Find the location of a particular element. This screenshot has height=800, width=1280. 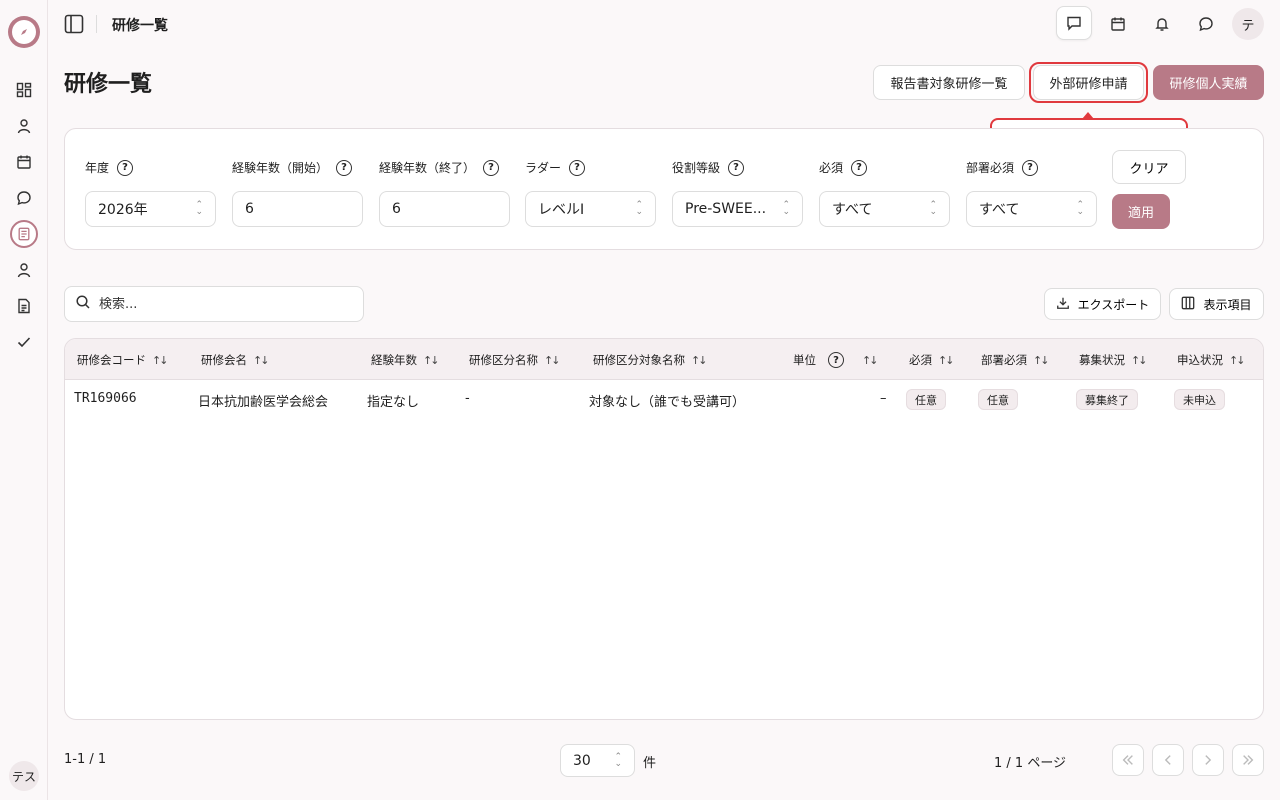

search-box is located at coordinates (214, 304).